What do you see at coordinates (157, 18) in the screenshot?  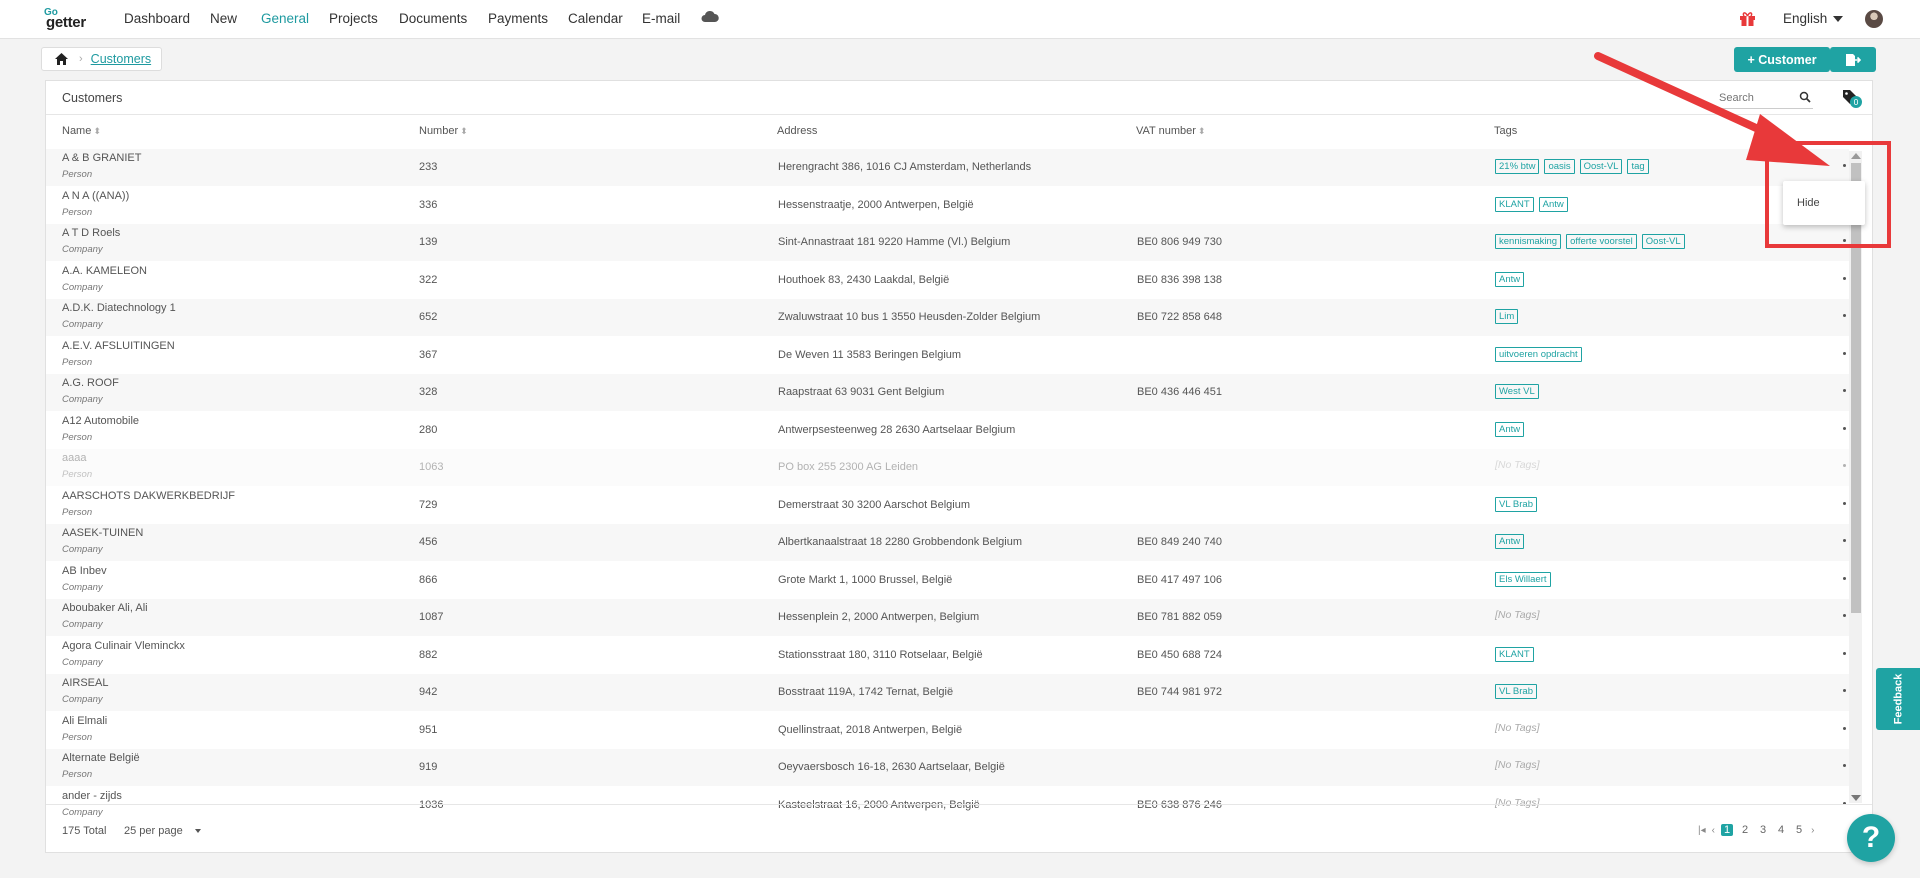 I see `nav-dashboard: Dashboard` at bounding box center [157, 18].